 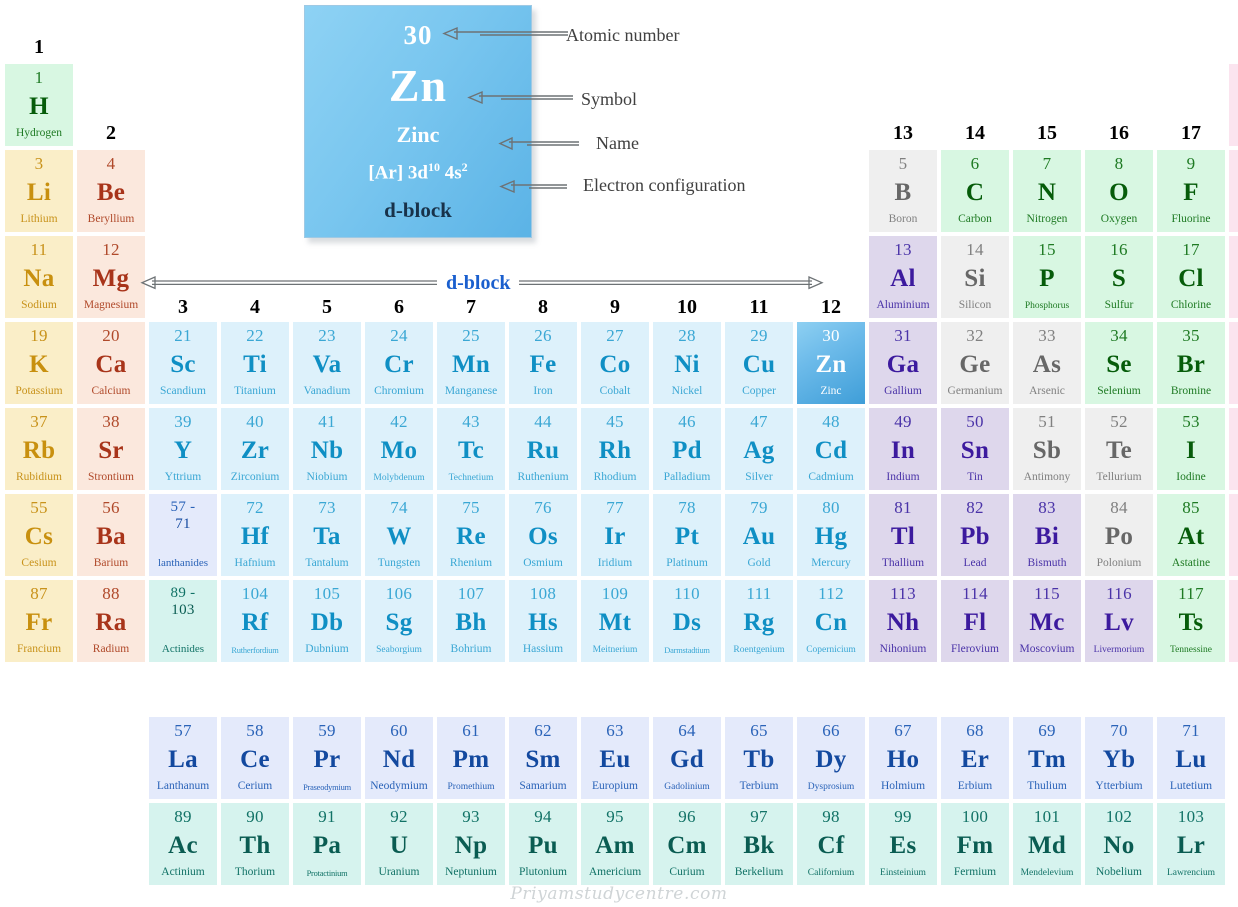 I want to click on element-cell-no: 102 No Nobelium, so click(x=1119, y=844).